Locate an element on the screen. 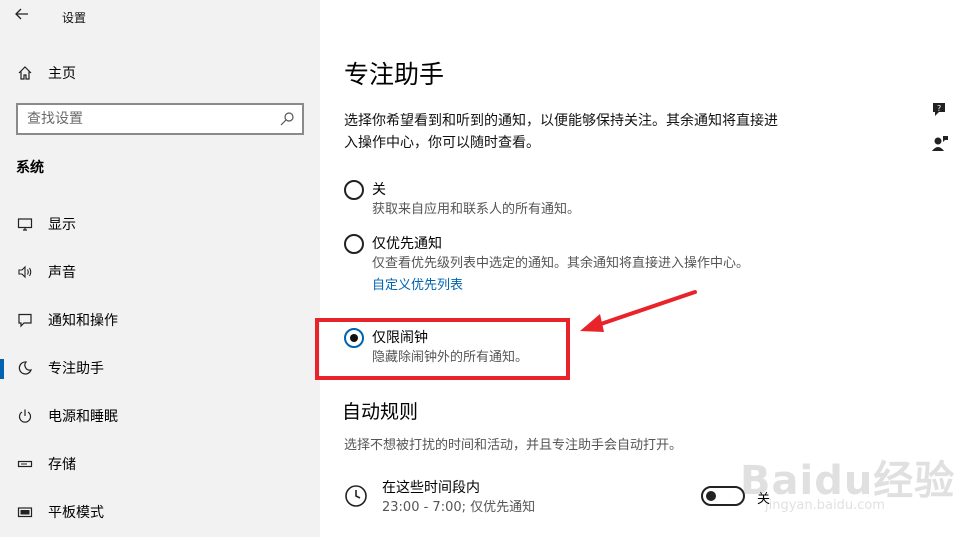 The image size is (964, 537). rule-during-these-times: 在这些时间段内 23:00 - 7:00; 仅优先通知 is located at coordinates (439, 498).